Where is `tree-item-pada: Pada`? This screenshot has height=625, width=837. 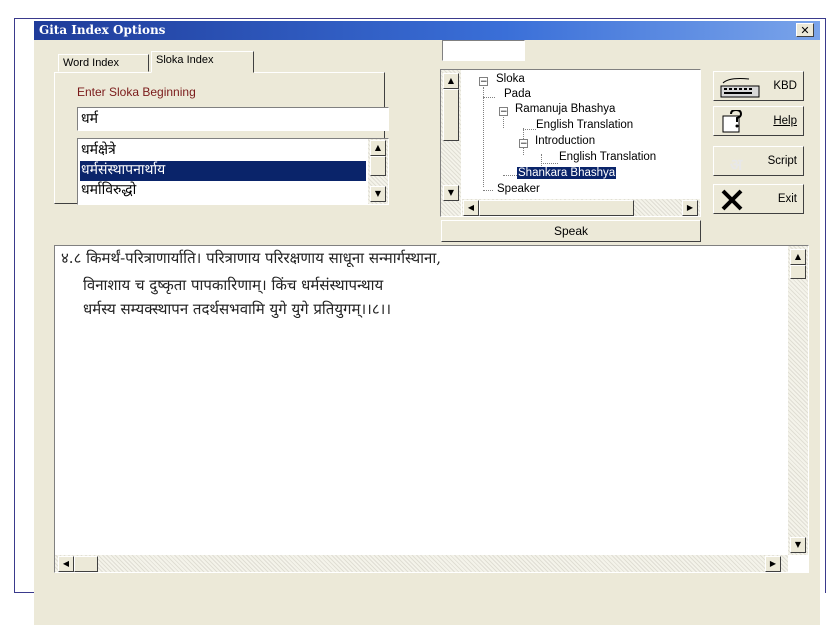 tree-item-pada: Pada is located at coordinates (517, 94).